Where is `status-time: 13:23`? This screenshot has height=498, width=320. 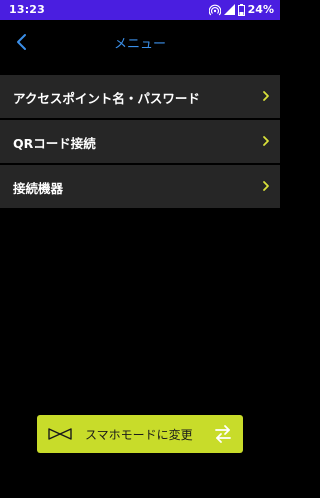 status-time: 13:23 is located at coordinates (27, 9).